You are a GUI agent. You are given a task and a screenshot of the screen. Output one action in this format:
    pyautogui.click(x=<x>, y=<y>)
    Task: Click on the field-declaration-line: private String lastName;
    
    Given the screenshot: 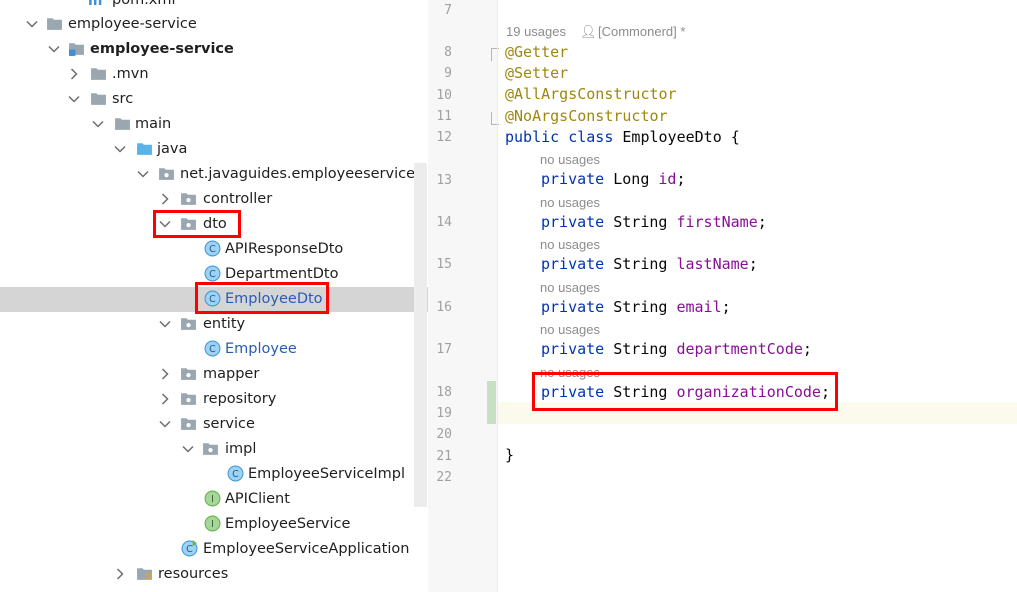 What is the action you would take?
    pyautogui.click(x=649, y=264)
    